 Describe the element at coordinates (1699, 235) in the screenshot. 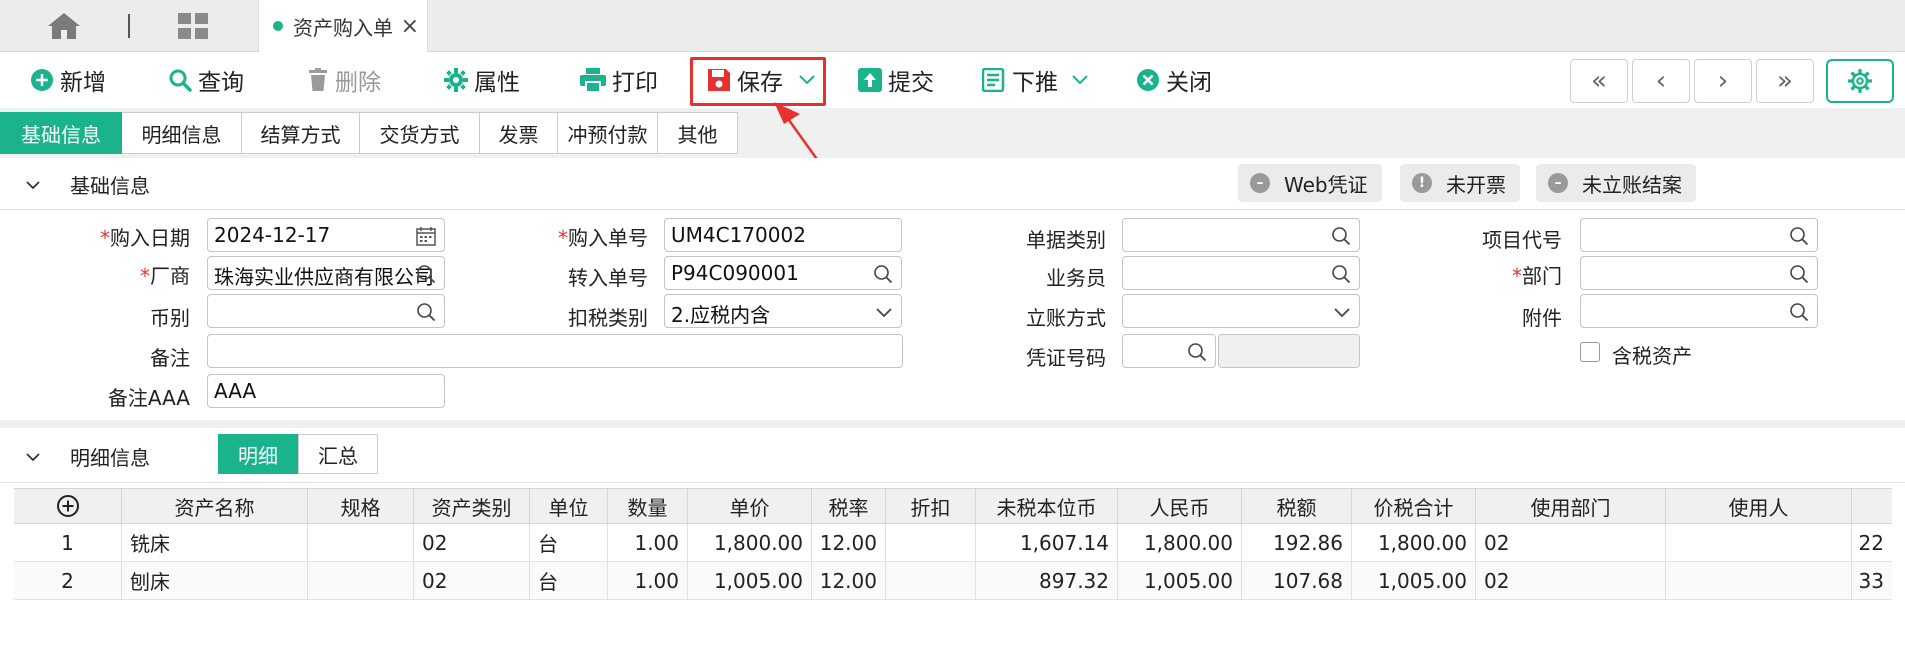

I see `project-code-field` at that location.